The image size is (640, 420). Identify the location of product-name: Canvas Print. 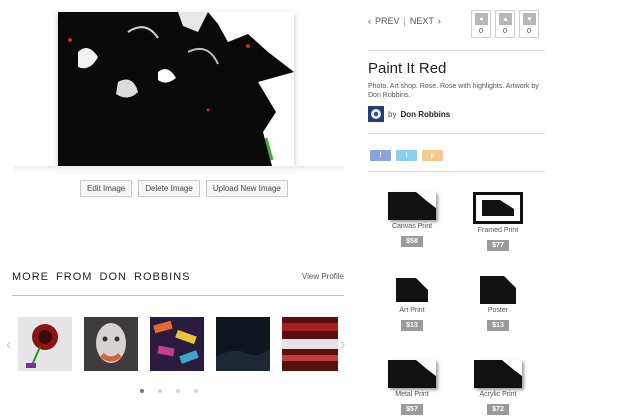
(412, 226).